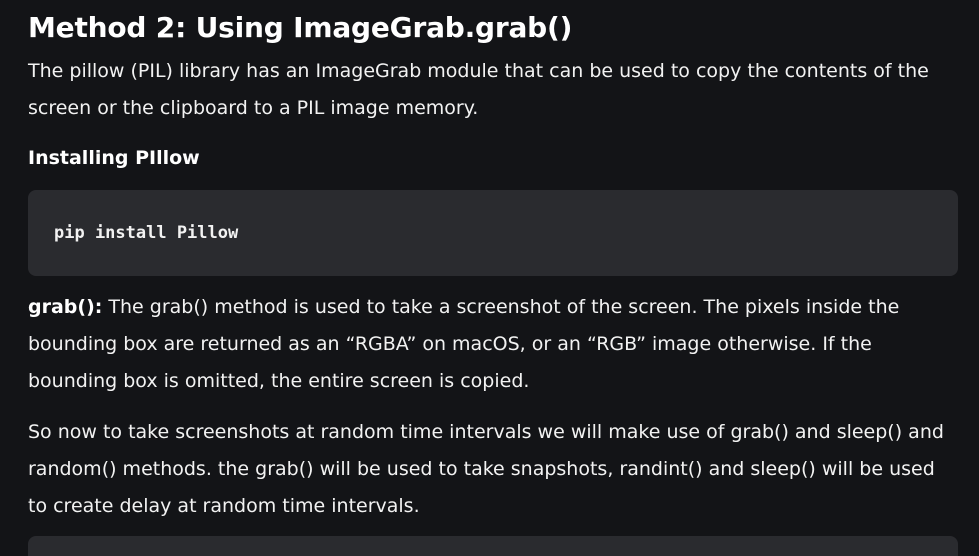 The height and width of the screenshot is (556, 979). Describe the element at coordinates (493, 546) in the screenshot. I see `next-code-block` at that location.